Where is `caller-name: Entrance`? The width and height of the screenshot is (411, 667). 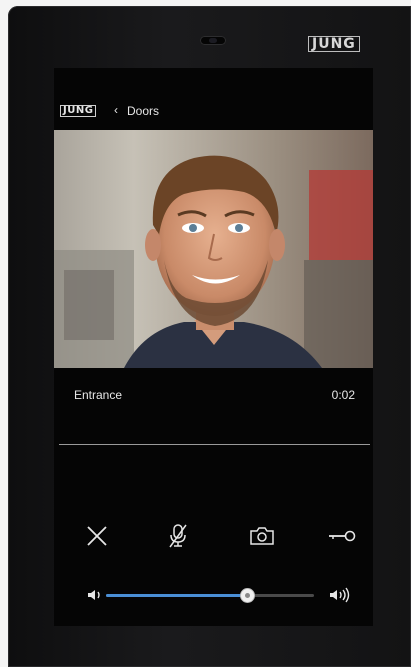 caller-name: Entrance is located at coordinates (98, 395).